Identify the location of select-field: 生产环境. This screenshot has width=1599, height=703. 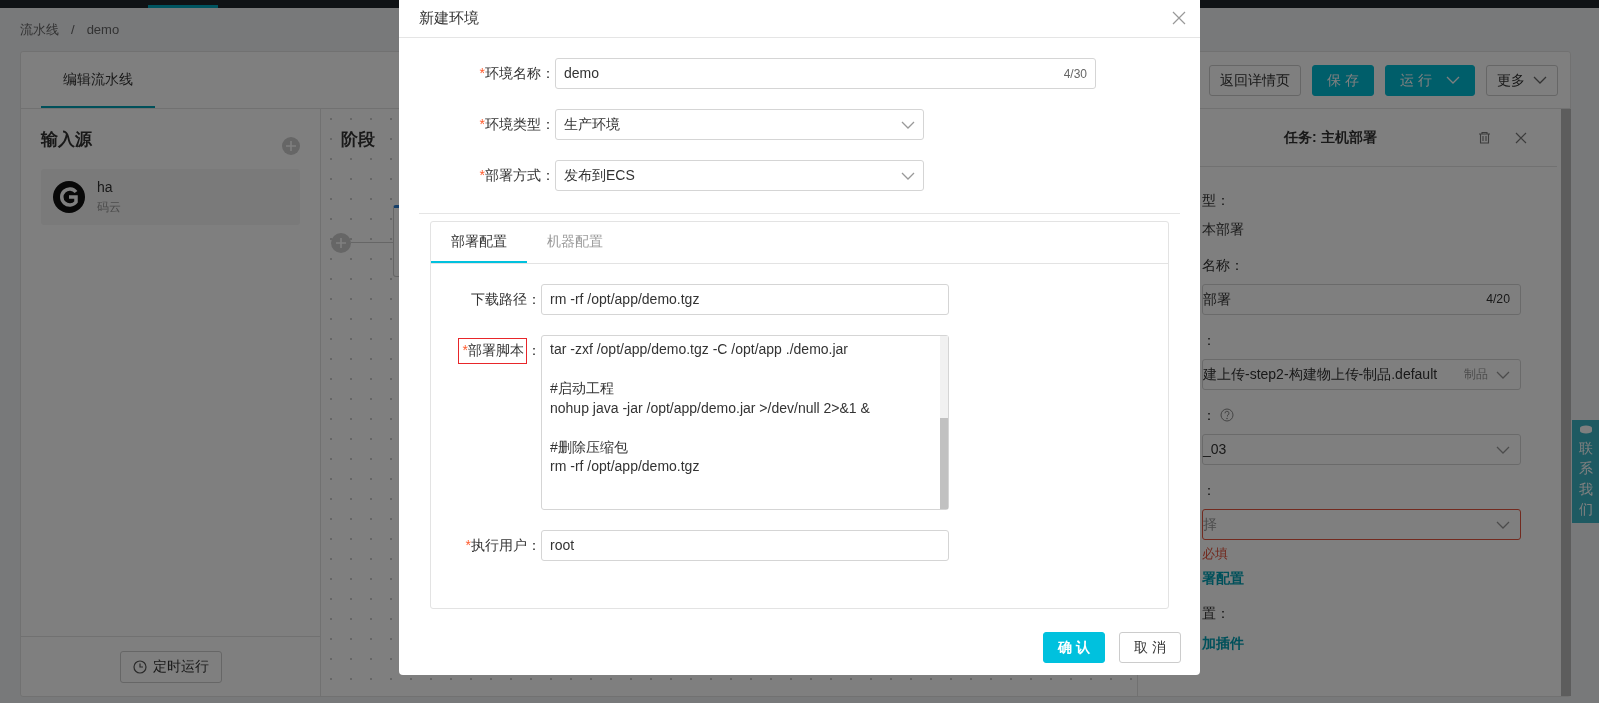
(739, 124).